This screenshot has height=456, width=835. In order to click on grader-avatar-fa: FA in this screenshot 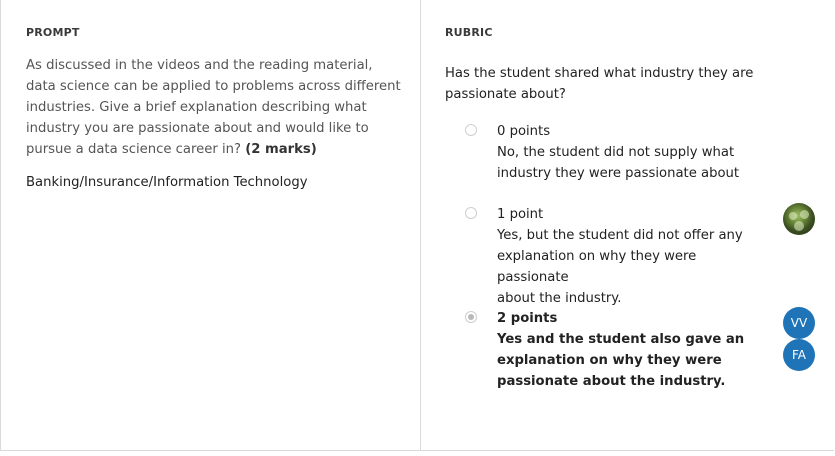, I will do `click(799, 355)`.